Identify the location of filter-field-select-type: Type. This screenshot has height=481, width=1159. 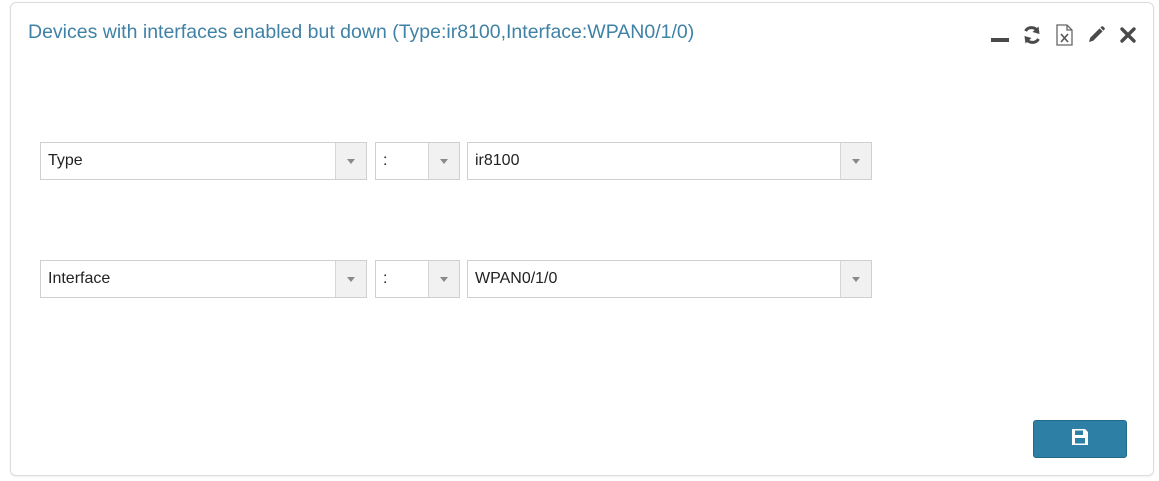
(203, 161).